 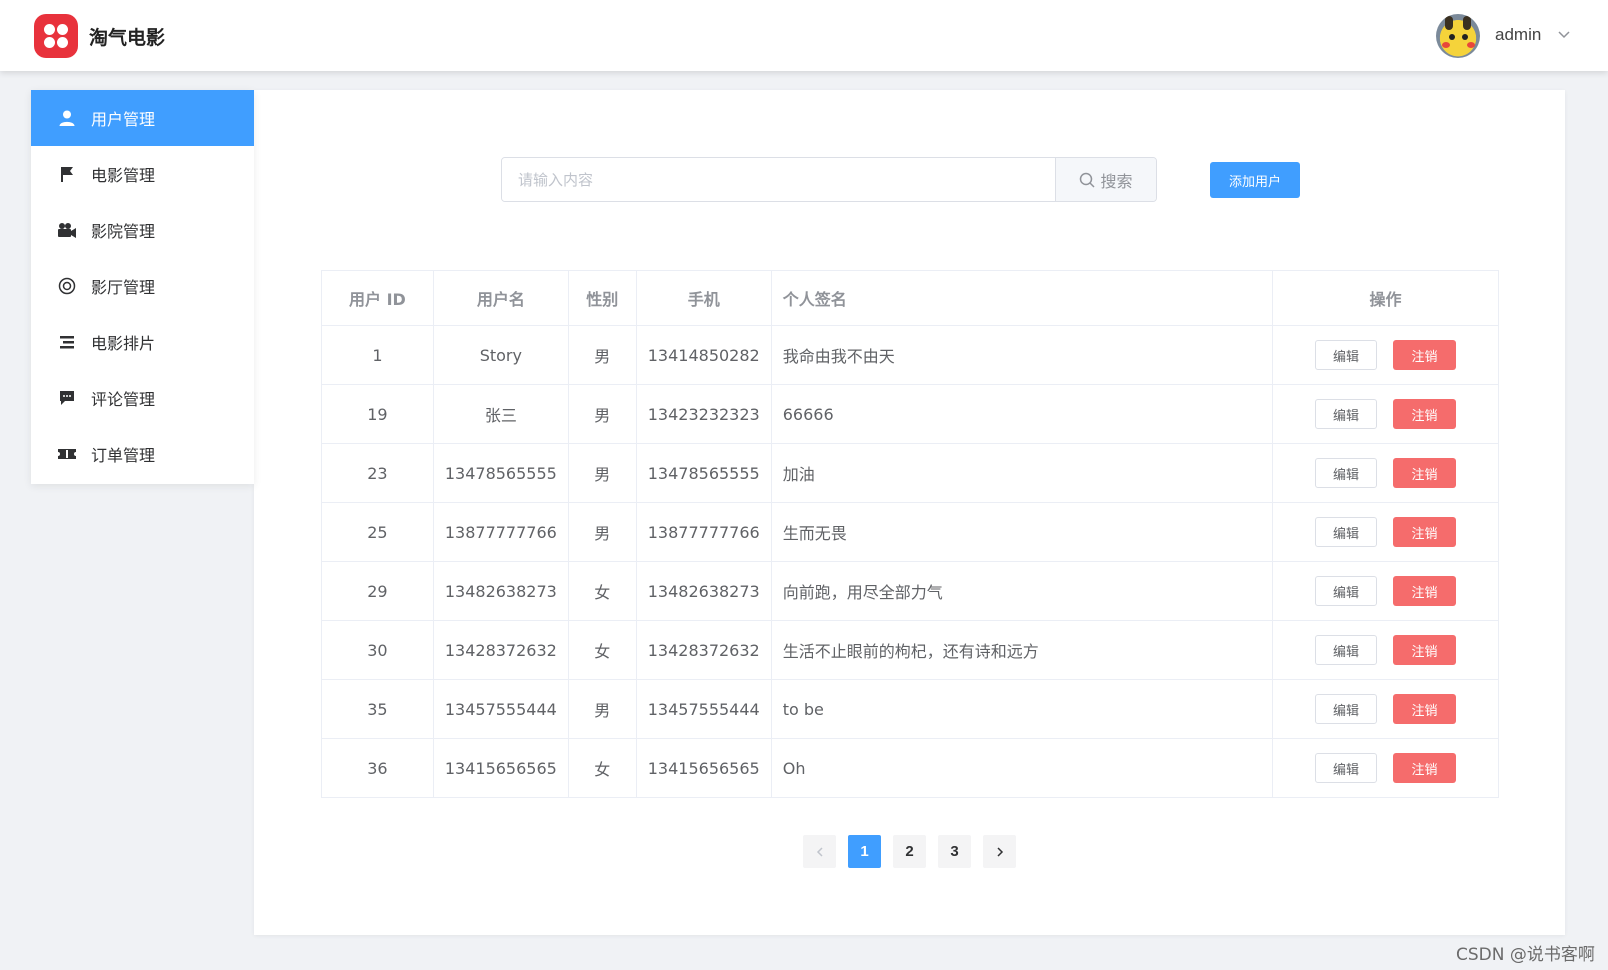 I want to click on chevron-right-icon, so click(x=999, y=851).